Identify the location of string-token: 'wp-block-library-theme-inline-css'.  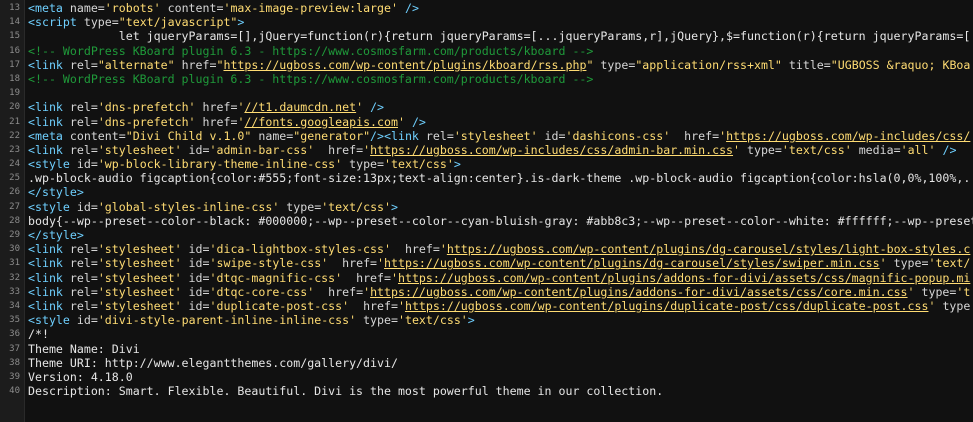
(220, 164).